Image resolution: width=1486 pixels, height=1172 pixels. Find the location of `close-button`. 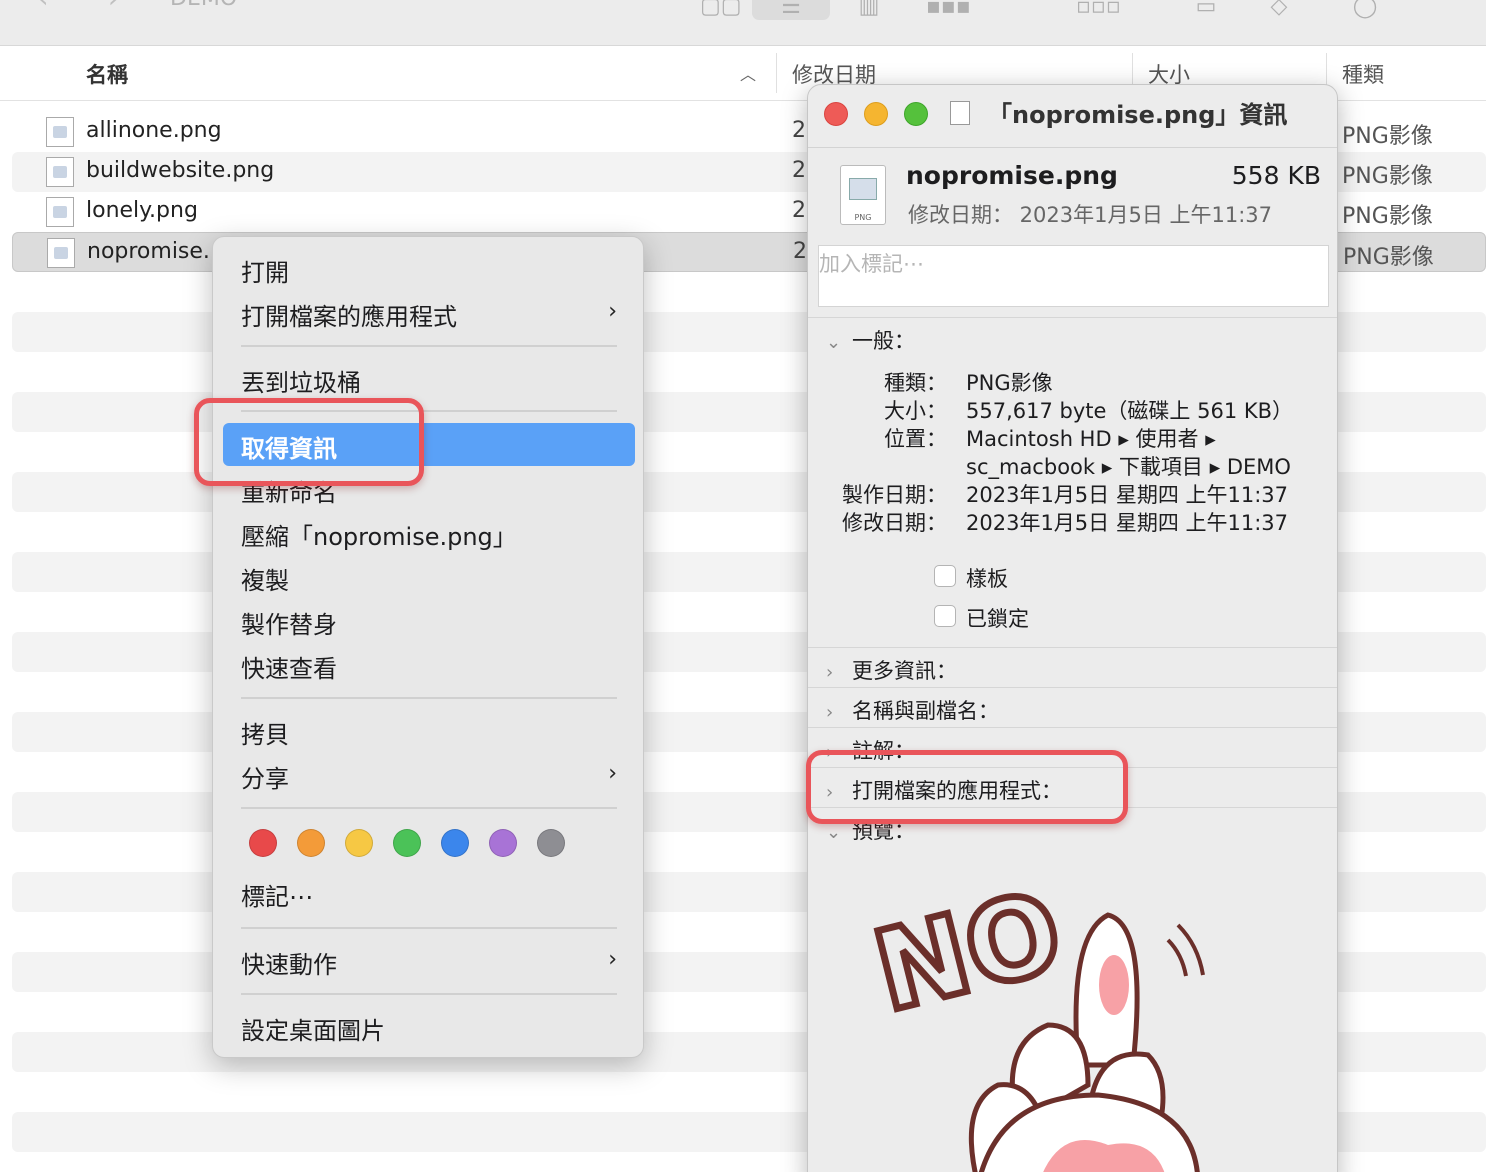

close-button is located at coordinates (836, 114).